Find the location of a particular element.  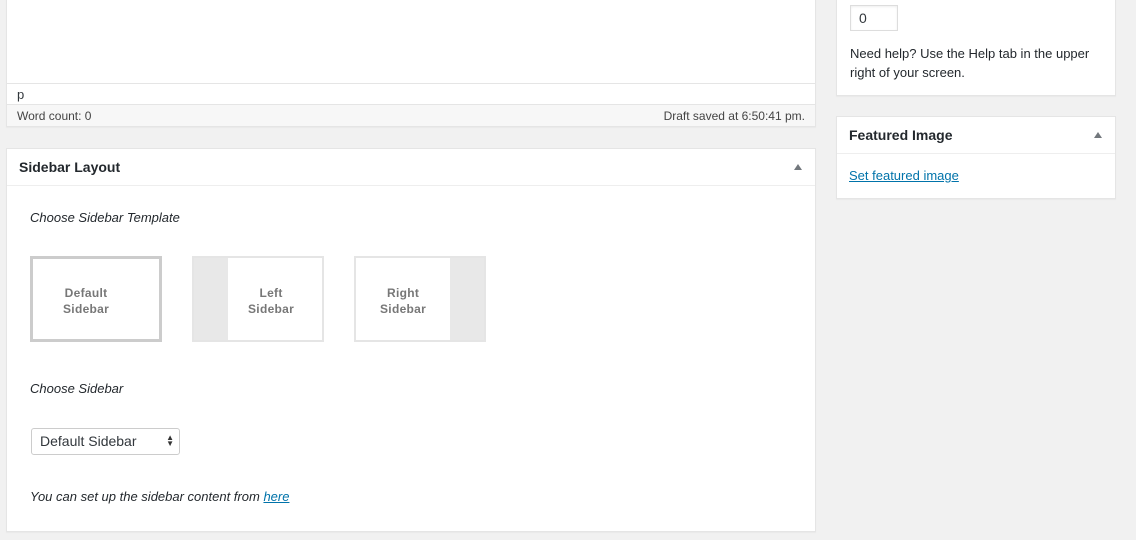

path-text: p is located at coordinates (20, 94).